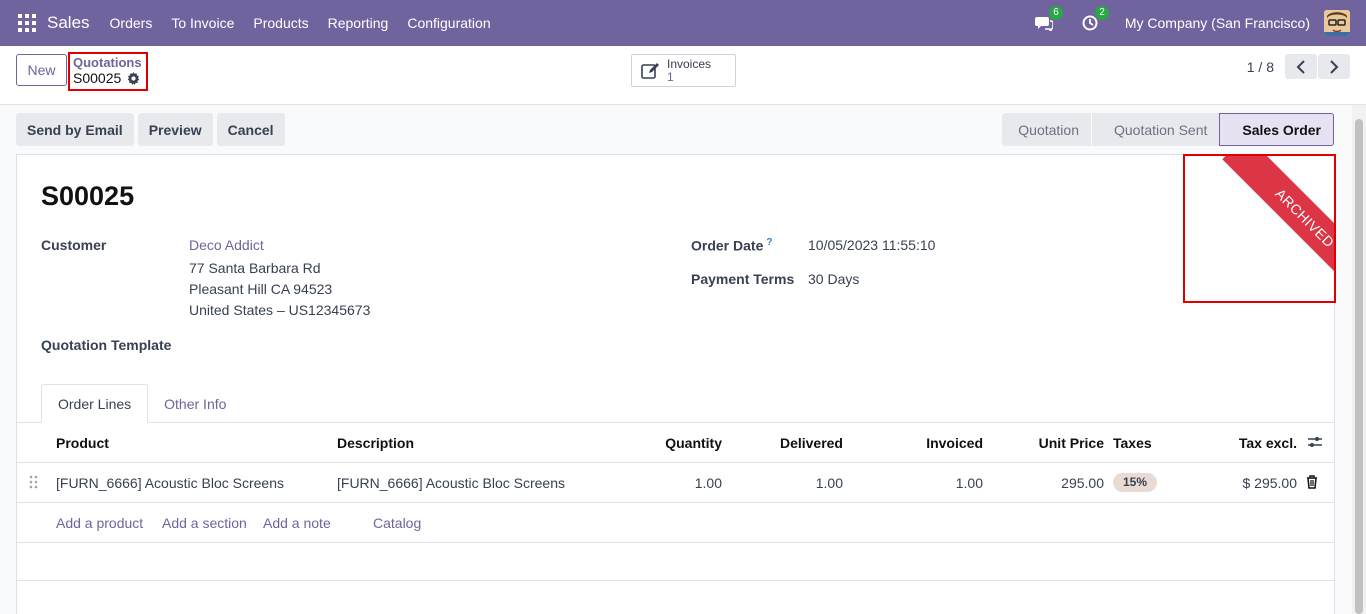  What do you see at coordinates (689, 63) in the screenshot?
I see `invoices-label: Invoices` at bounding box center [689, 63].